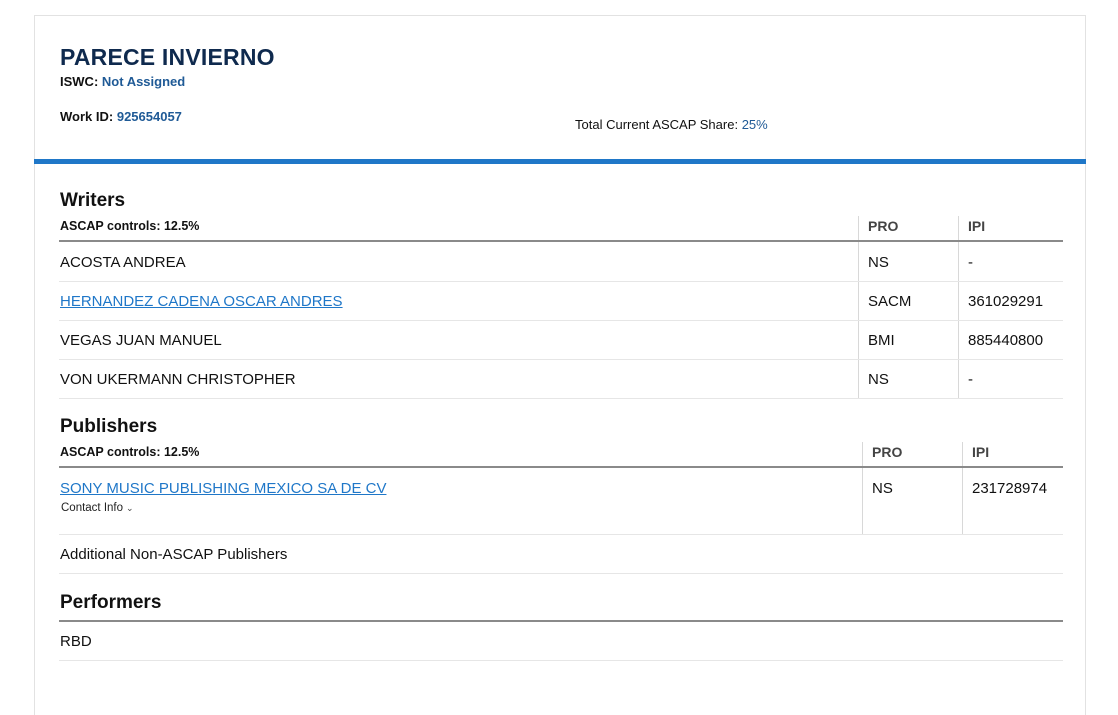 Image resolution: width=1118 pixels, height=715 pixels. What do you see at coordinates (1006, 301) in the screenshot?
I see `writer-ipi: 361029291` at bounding box center [1006, 301].